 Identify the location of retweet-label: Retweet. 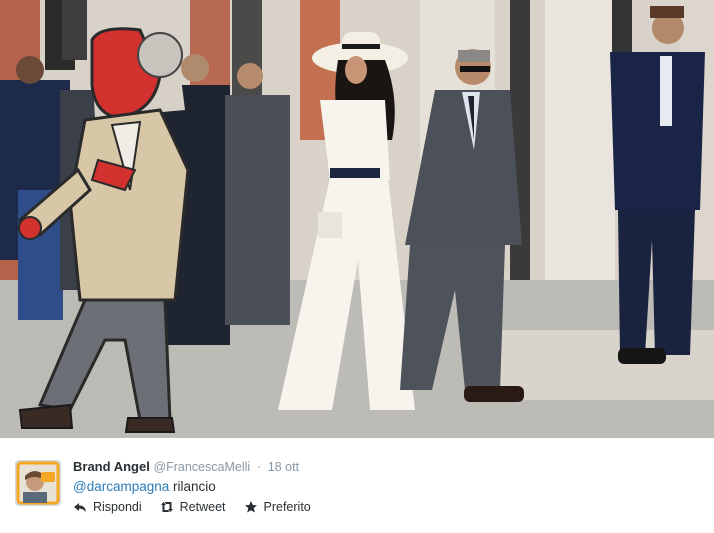
(202, 507).